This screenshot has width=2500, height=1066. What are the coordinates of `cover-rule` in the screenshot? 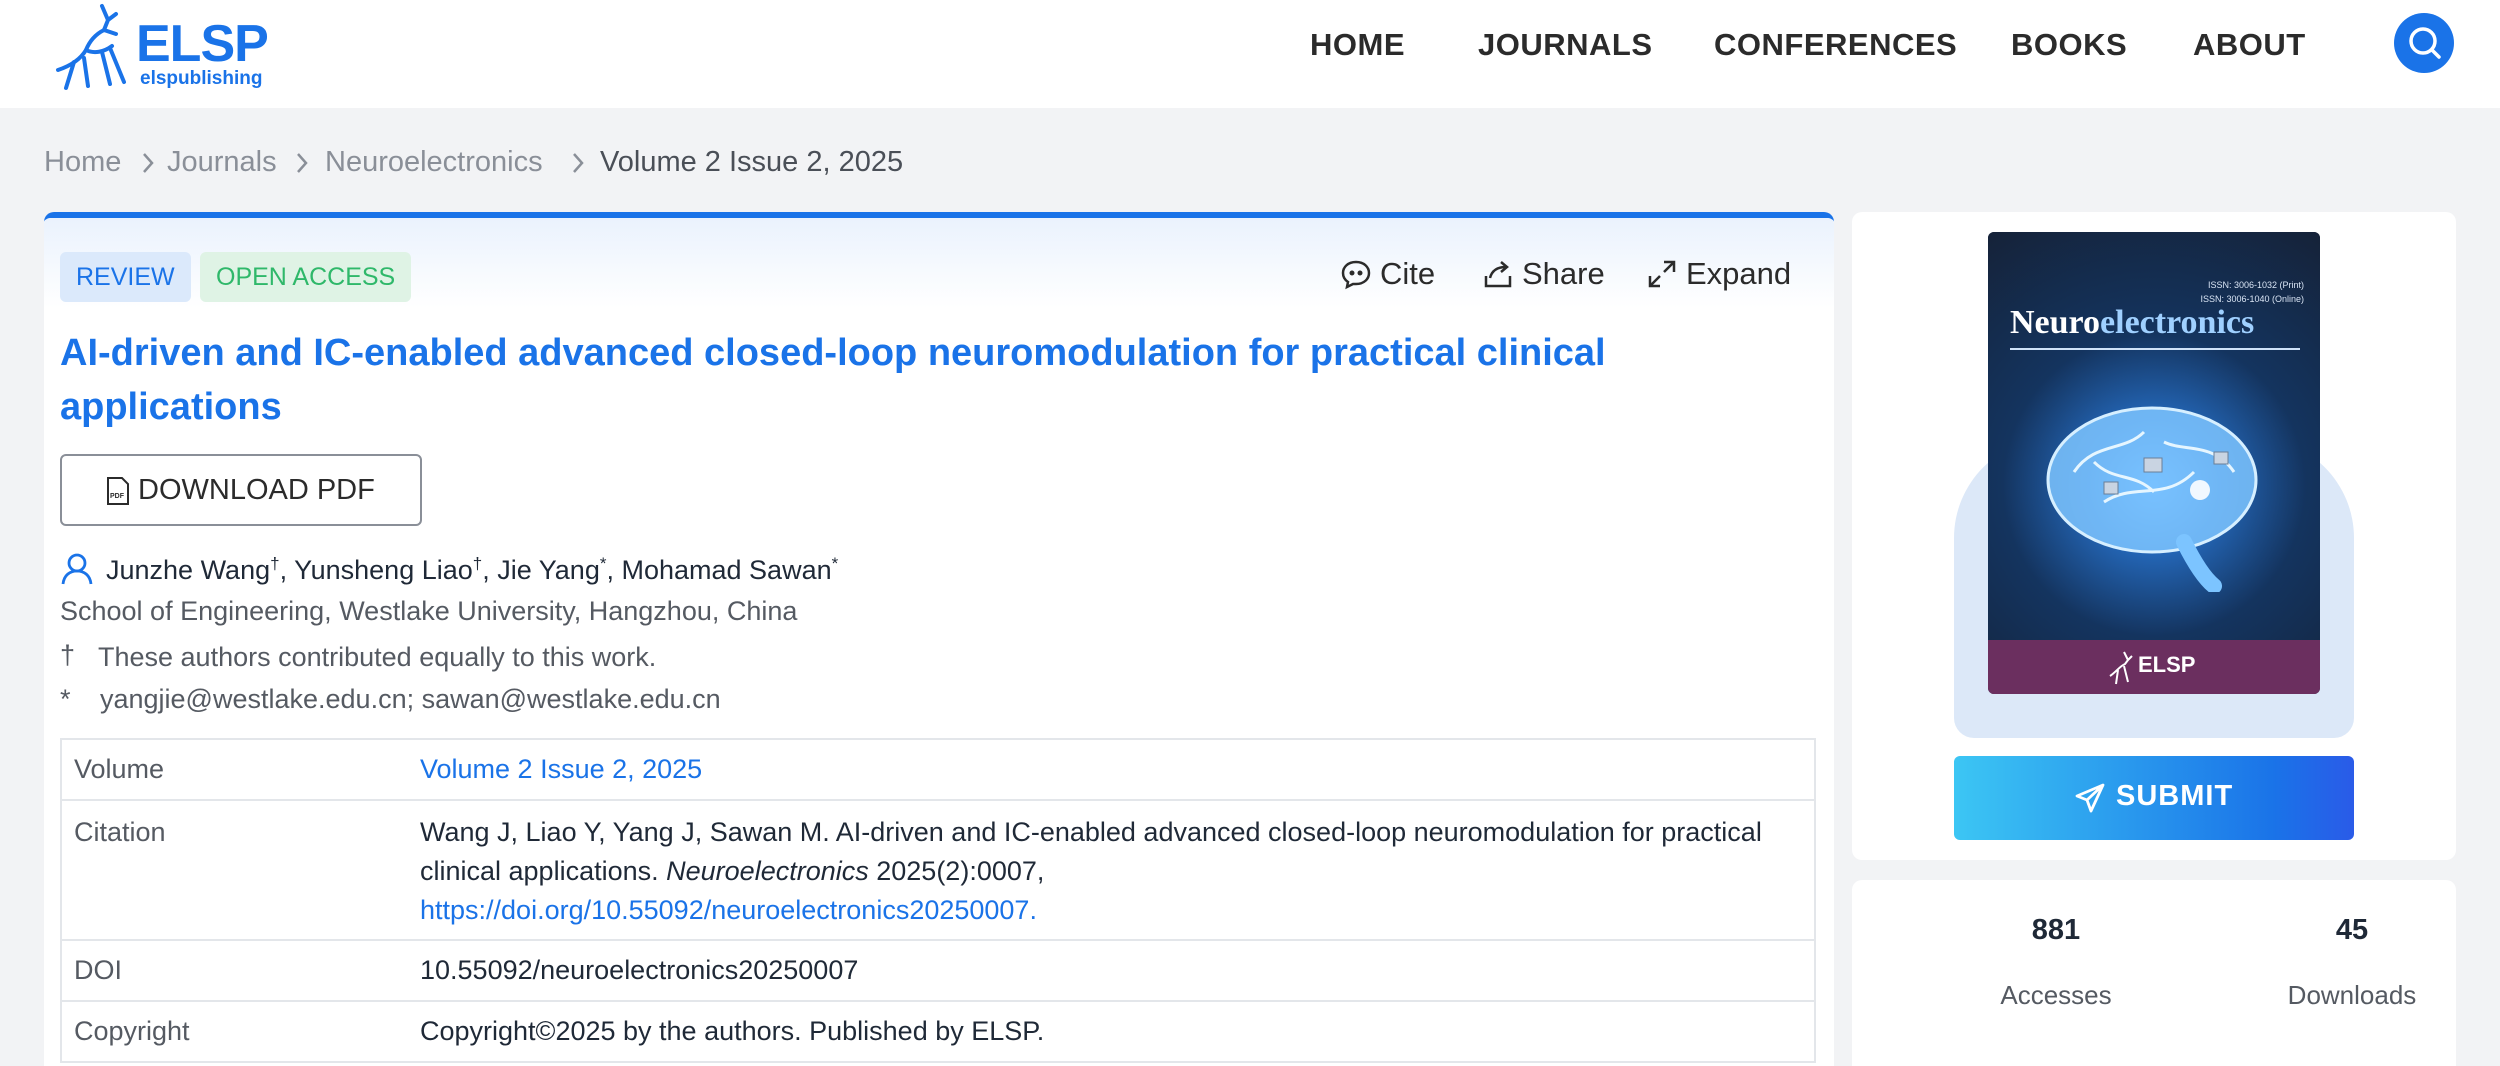 It's located at (2155, 349).